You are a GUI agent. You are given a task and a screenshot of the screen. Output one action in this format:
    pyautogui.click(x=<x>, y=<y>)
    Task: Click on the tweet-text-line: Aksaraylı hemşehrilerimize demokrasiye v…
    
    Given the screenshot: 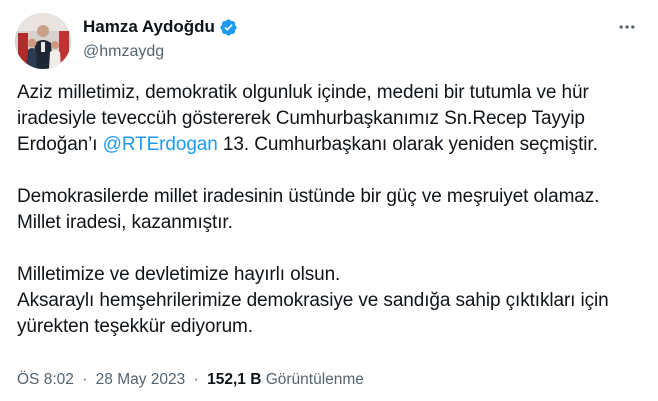 What is the action you would take?
    pyautogui.click(x=313, y=313)
    